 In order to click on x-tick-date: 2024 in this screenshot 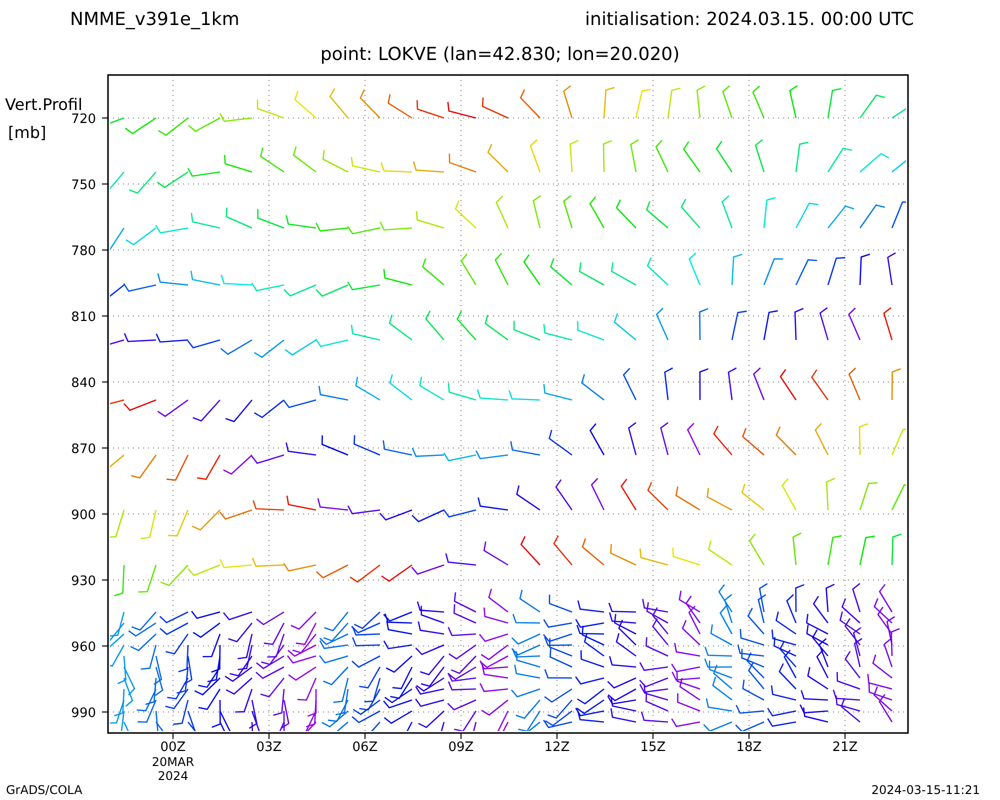, I will do `click(173, 774)`.